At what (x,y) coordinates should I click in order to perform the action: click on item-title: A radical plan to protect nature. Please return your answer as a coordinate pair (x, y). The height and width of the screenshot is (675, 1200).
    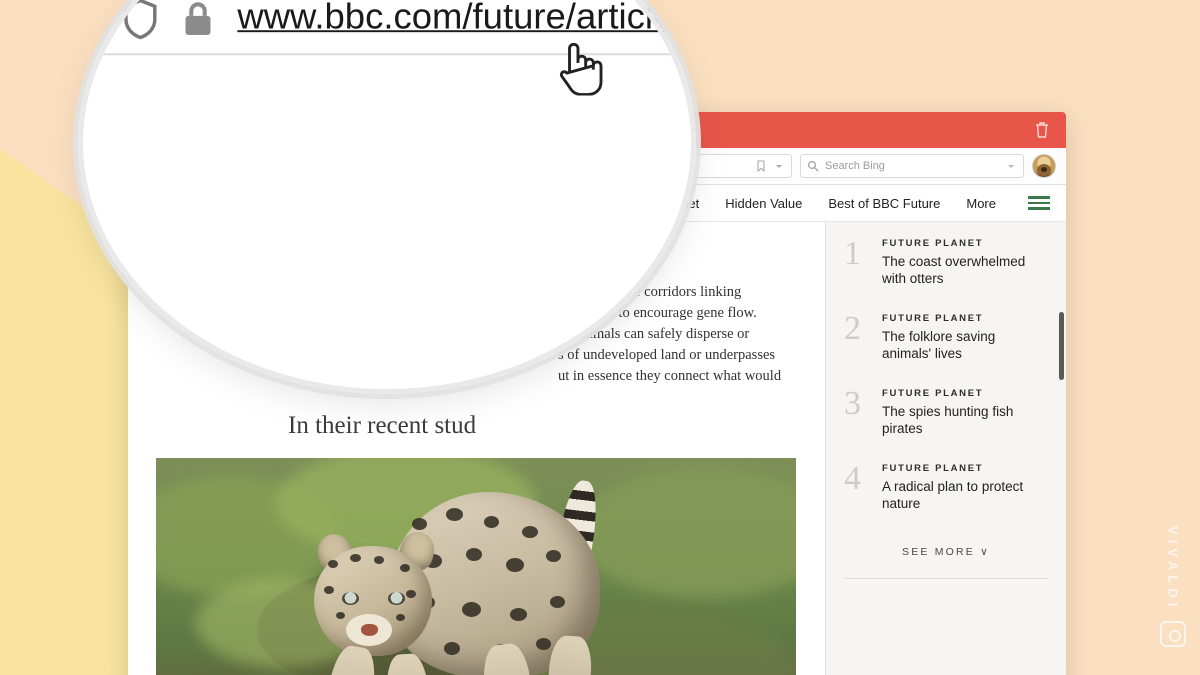
    Looking at the image, I should click on (953, 495).